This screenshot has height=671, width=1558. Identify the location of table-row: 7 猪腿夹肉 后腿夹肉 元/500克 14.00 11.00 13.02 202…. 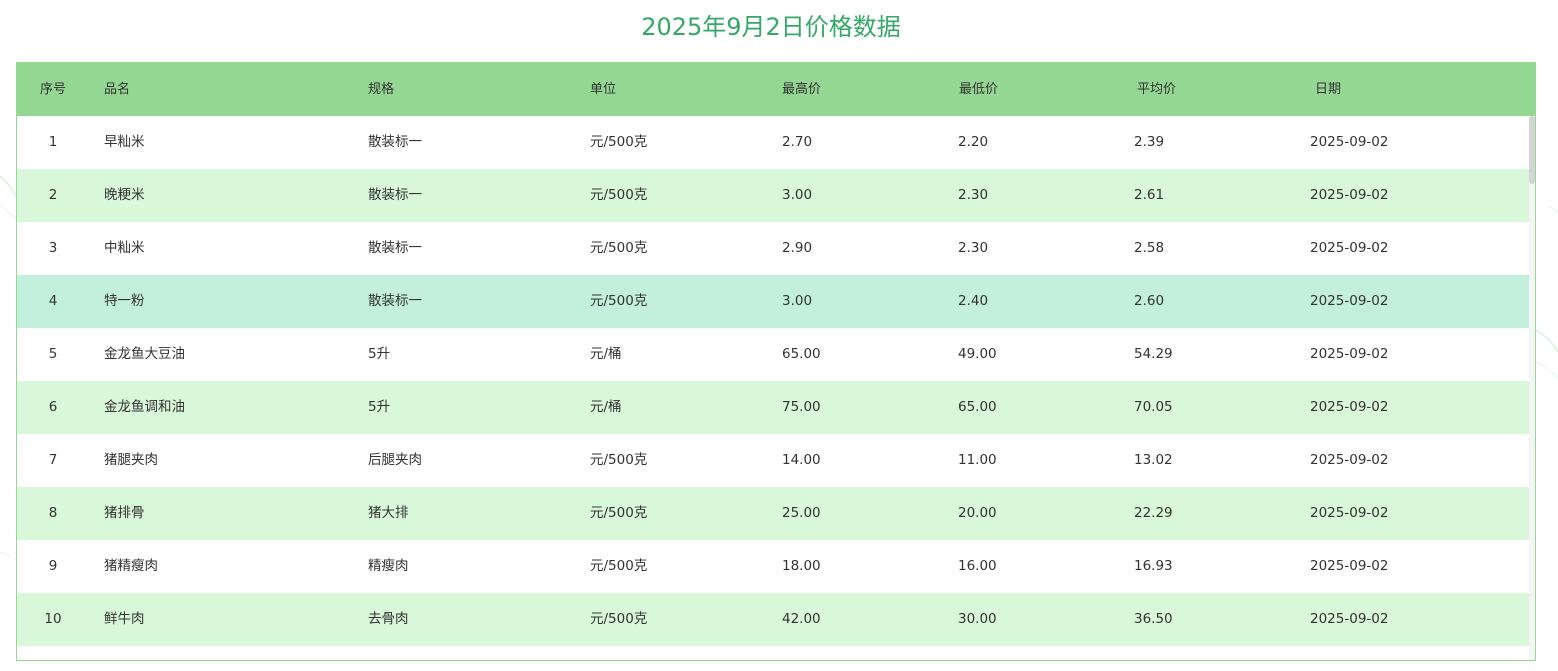
(773, 460).